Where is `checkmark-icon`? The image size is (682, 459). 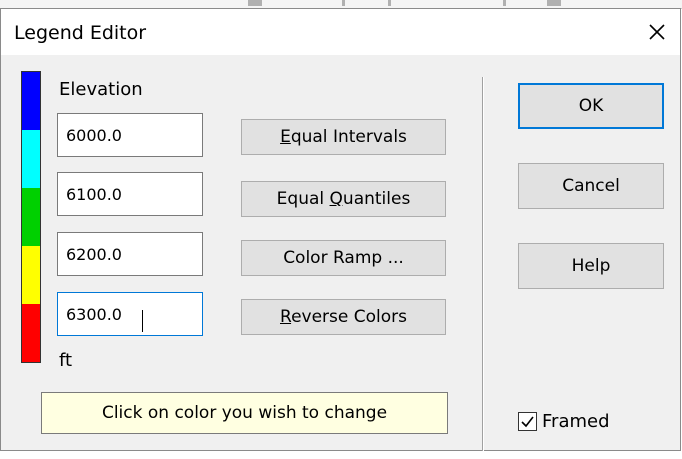 checkmark-icon is located at coordinates (527, 422).